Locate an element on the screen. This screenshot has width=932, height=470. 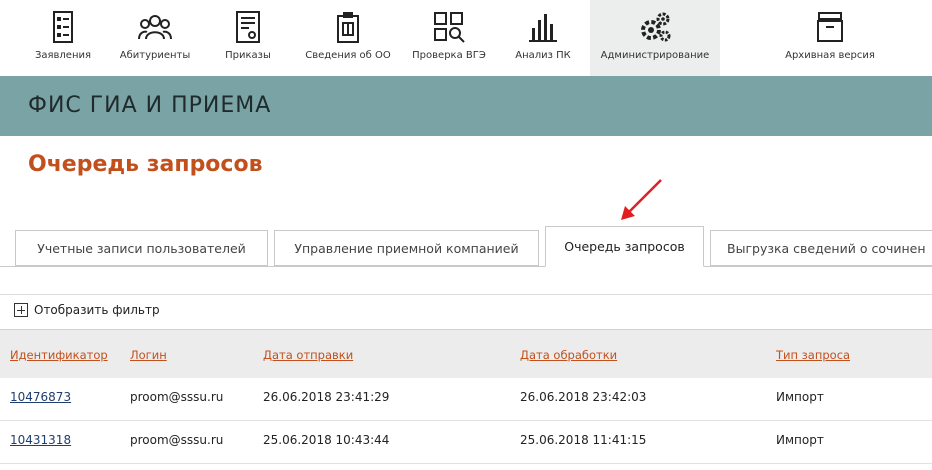
processed-date-cell: 25.06.2018 11:41:15 is located at coordinates (583, 440).